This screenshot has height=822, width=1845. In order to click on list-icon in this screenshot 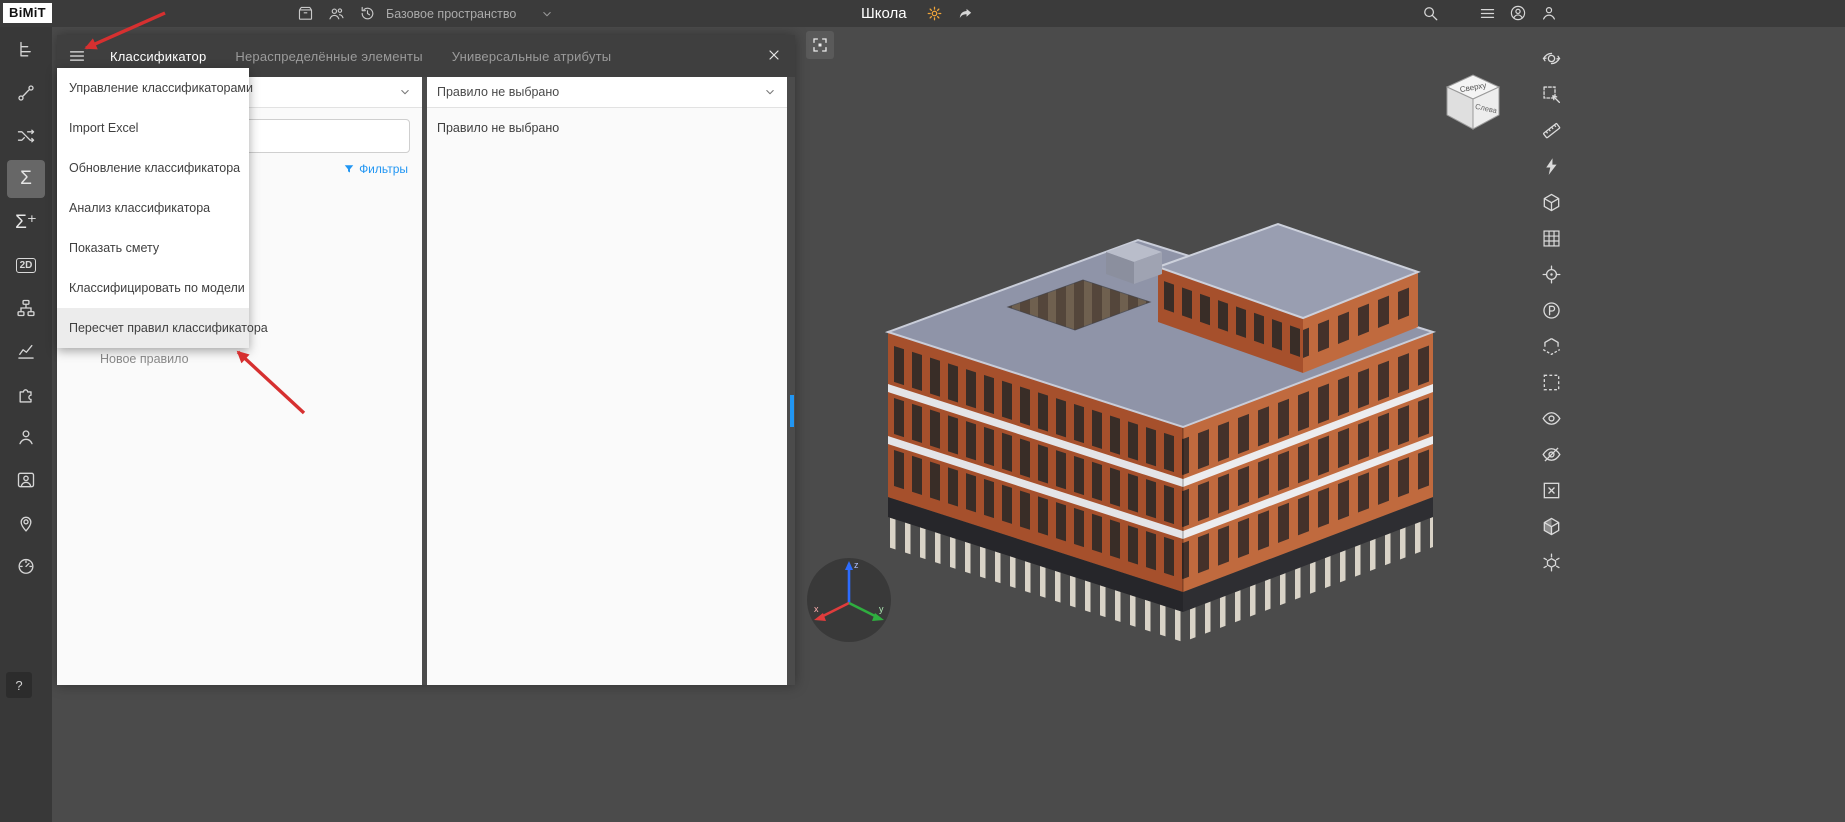, I will do `click(1487, 13)`.